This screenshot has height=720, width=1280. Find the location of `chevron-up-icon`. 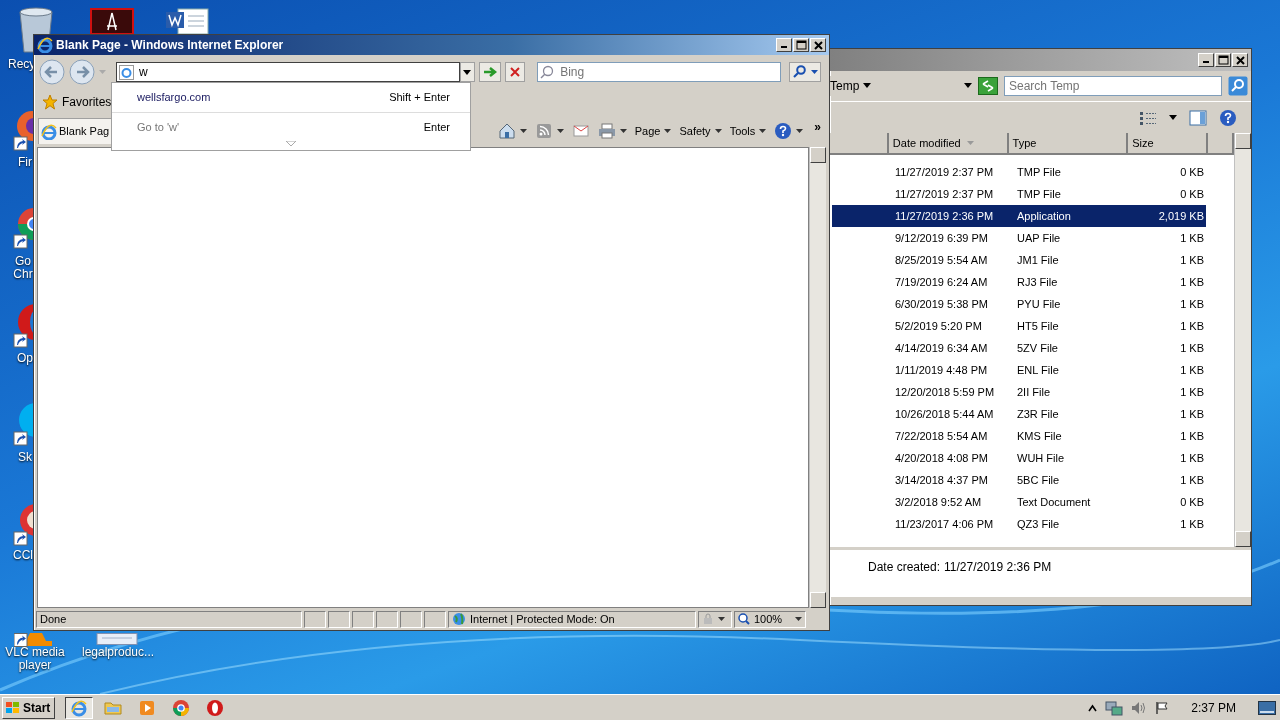

chevron-up-icon is located at coordinates (1093, 707).